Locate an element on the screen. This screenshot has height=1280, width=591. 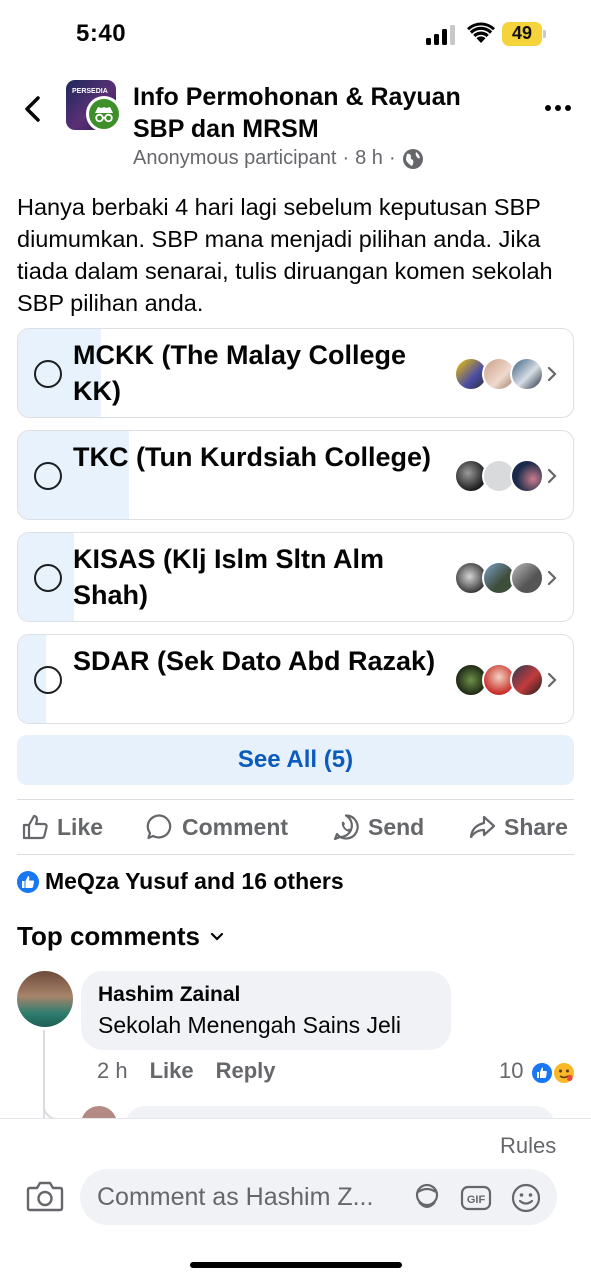
post-author: Anonymous participant is located at coordinates (235, 158).